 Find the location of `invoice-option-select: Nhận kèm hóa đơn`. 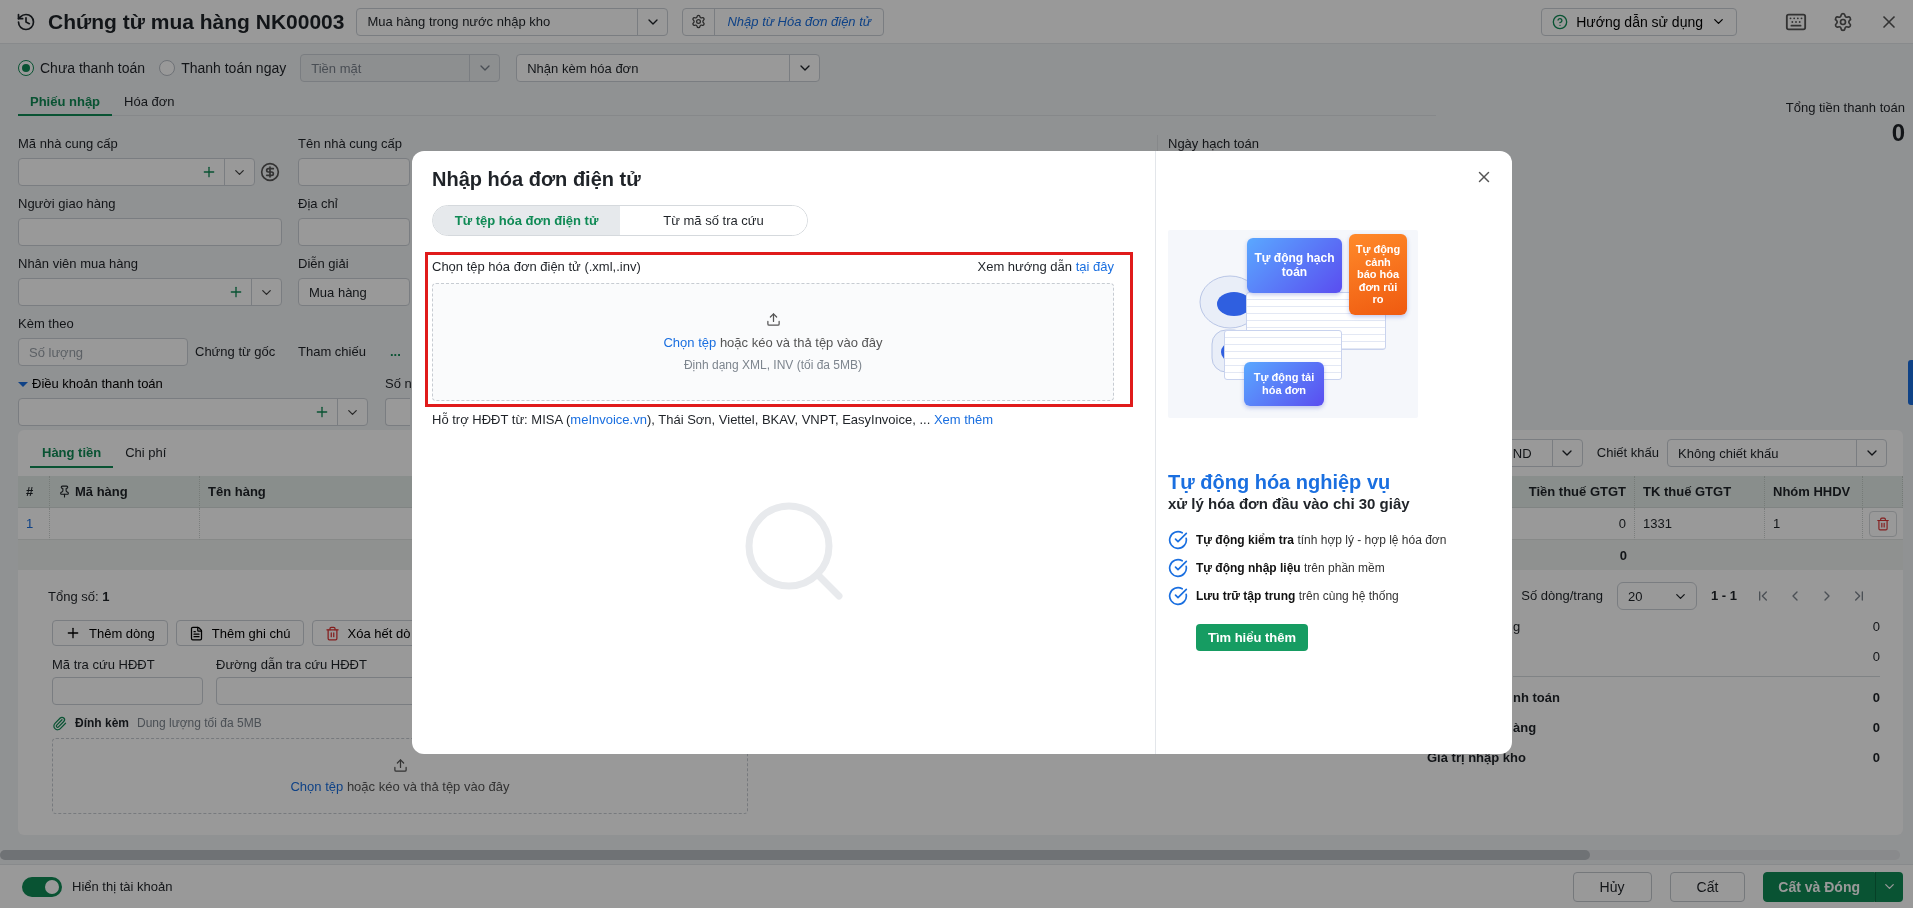

invoice-option-select: Nhận kèm hóa đơn is located at coordinates (668, 68).